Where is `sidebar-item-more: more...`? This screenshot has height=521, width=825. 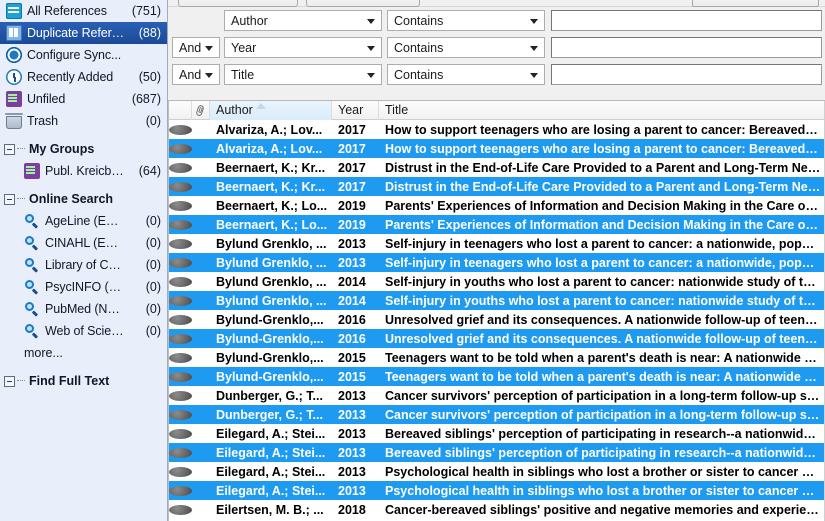
sidebar-item-more: more... is located at coordinates (83, 353).